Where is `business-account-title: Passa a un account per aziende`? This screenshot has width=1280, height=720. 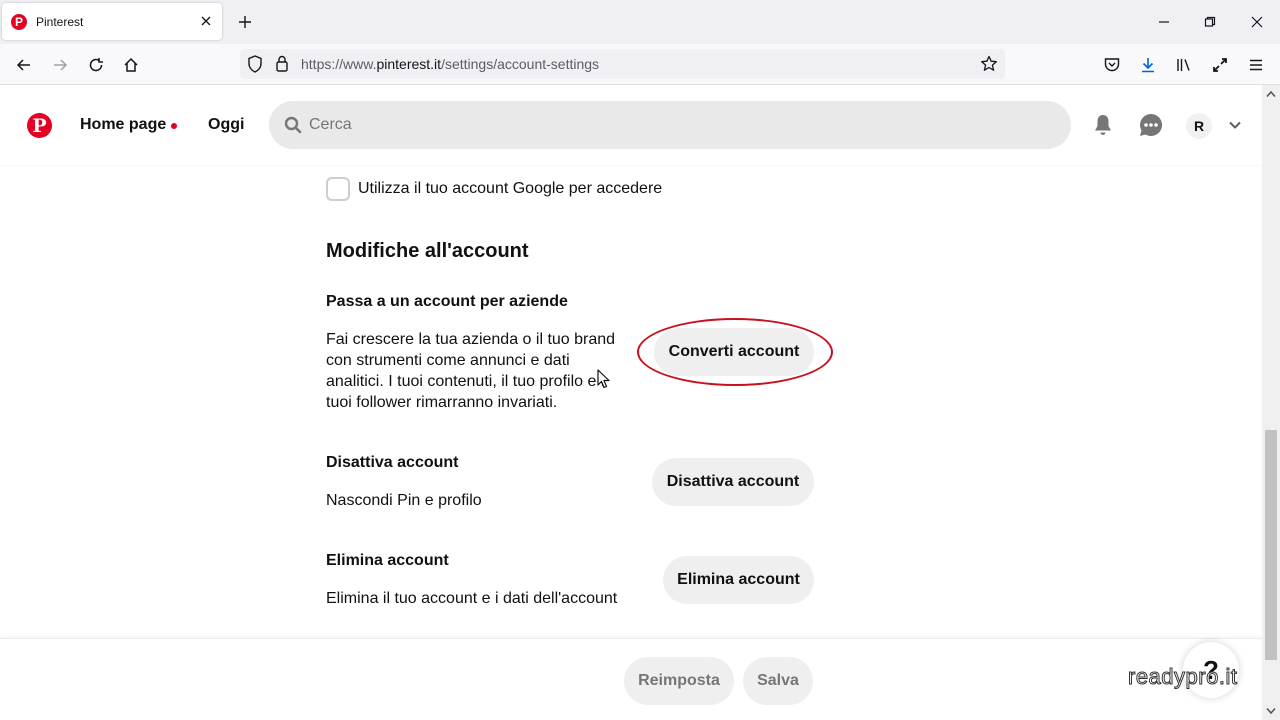 business-account-title: Passa a un account per aziende is located at coordinates (447, 301).